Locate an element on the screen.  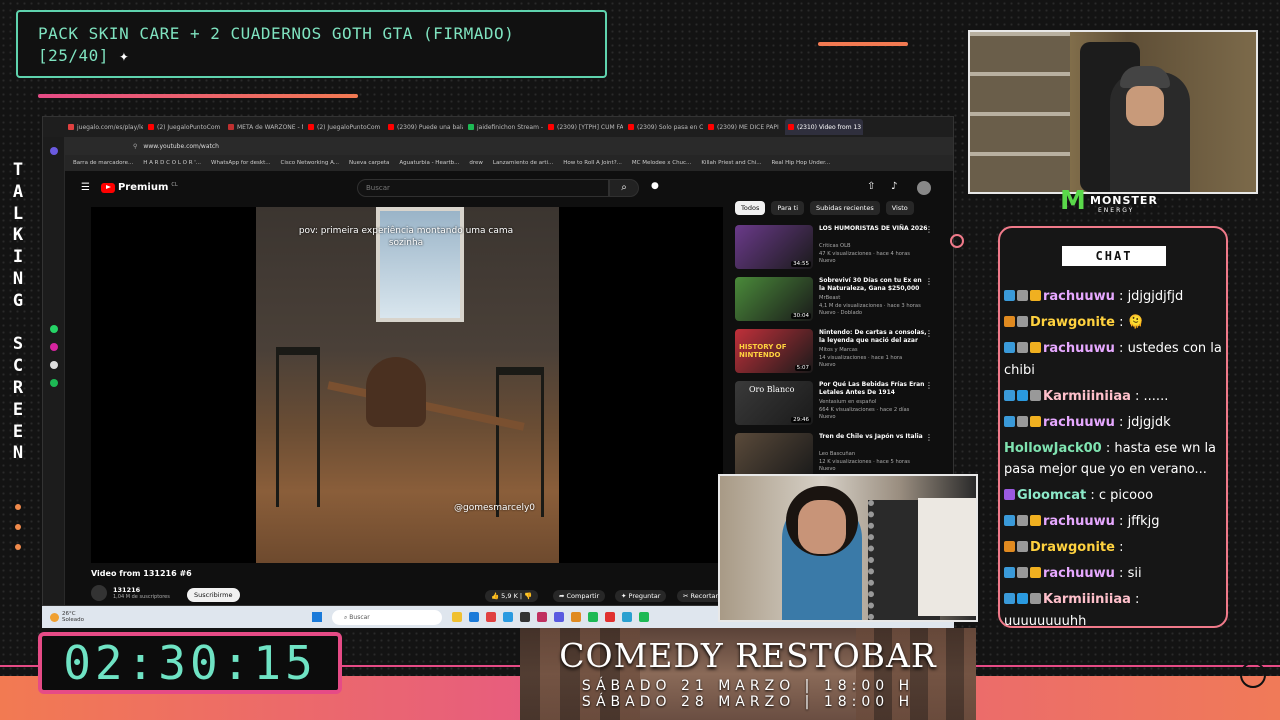
like-button: 👍 5,9 K | 👎 is located at coordinates (512, 596).